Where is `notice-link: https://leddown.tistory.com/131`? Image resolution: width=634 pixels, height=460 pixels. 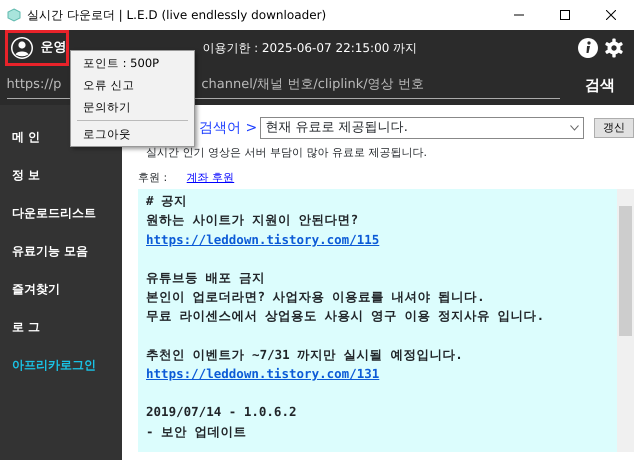
notice-link: https://leddown.tistory.com/131 is located at coordinates (381, 374).